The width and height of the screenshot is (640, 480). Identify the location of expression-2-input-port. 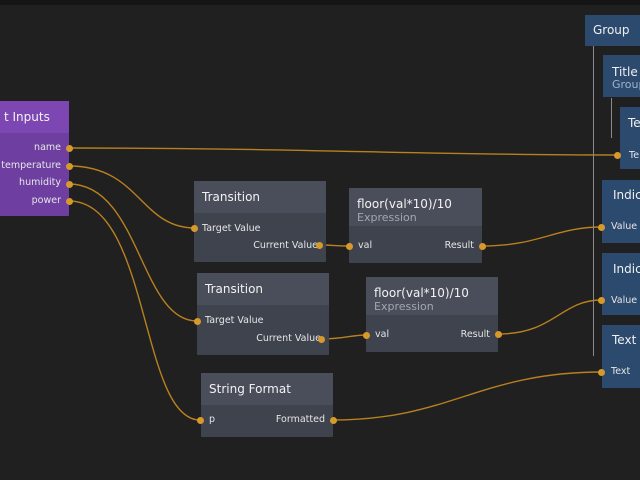
(366, 335).